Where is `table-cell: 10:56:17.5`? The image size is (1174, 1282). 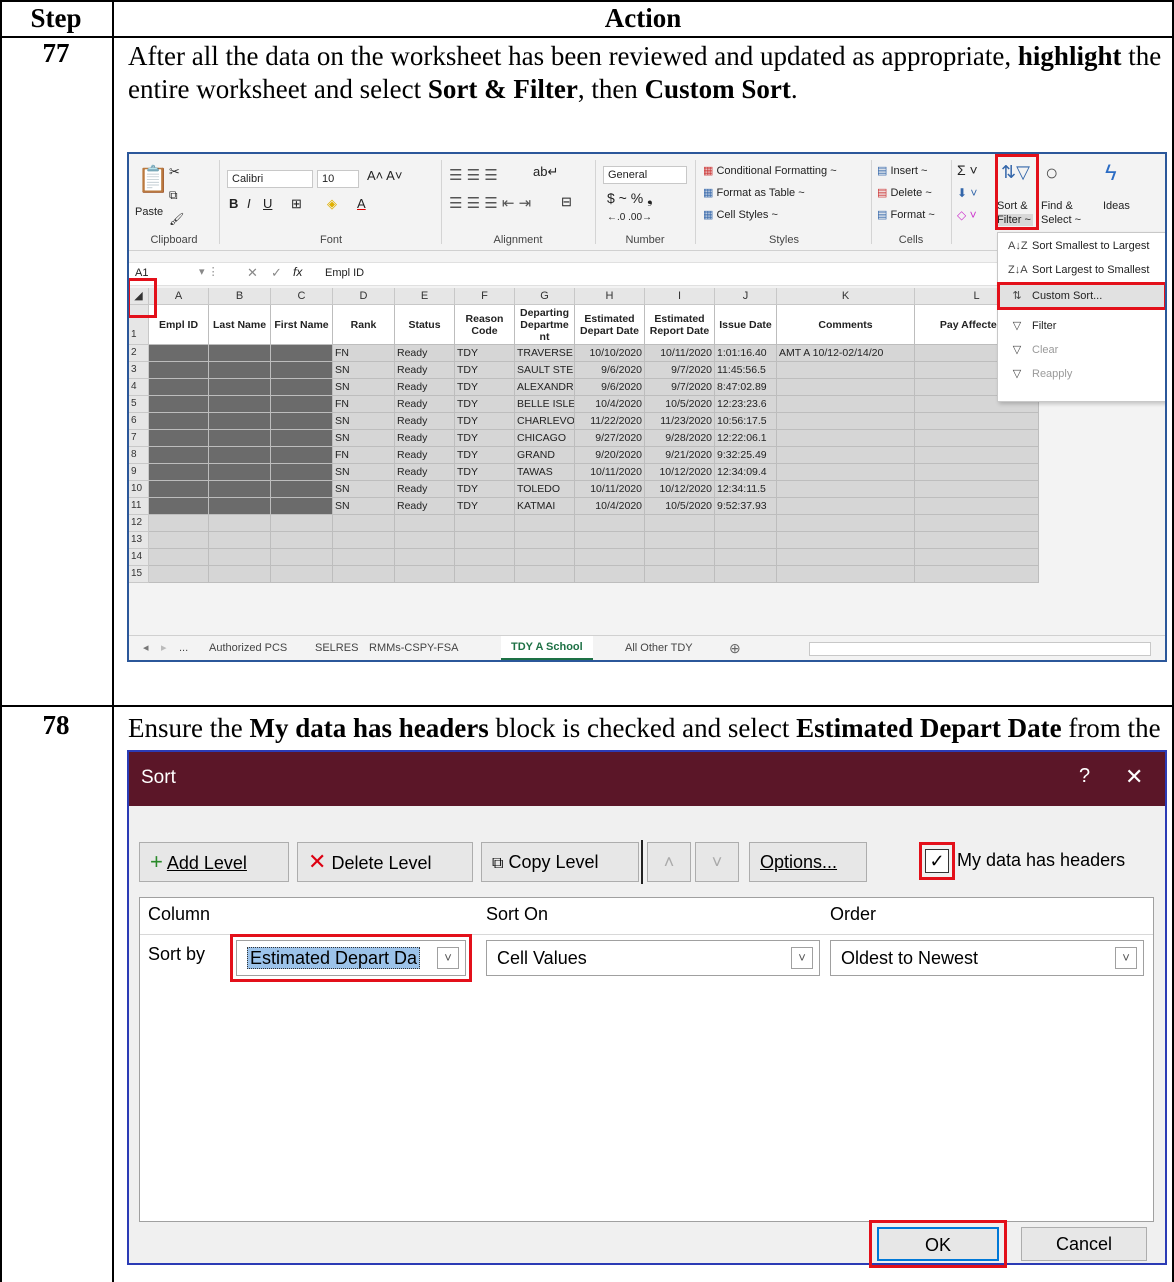
table-cell: 10:56:17.5 is located at coordinates (746, 421).